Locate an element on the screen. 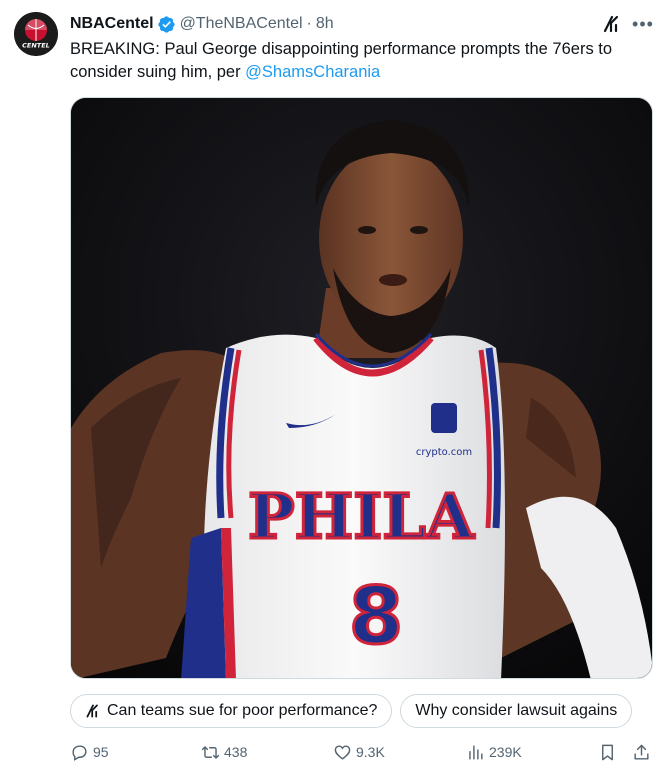 This screenshot has width=667, height=782. jersey-sponsor: crypto.com is located at coordinates (444, 452).